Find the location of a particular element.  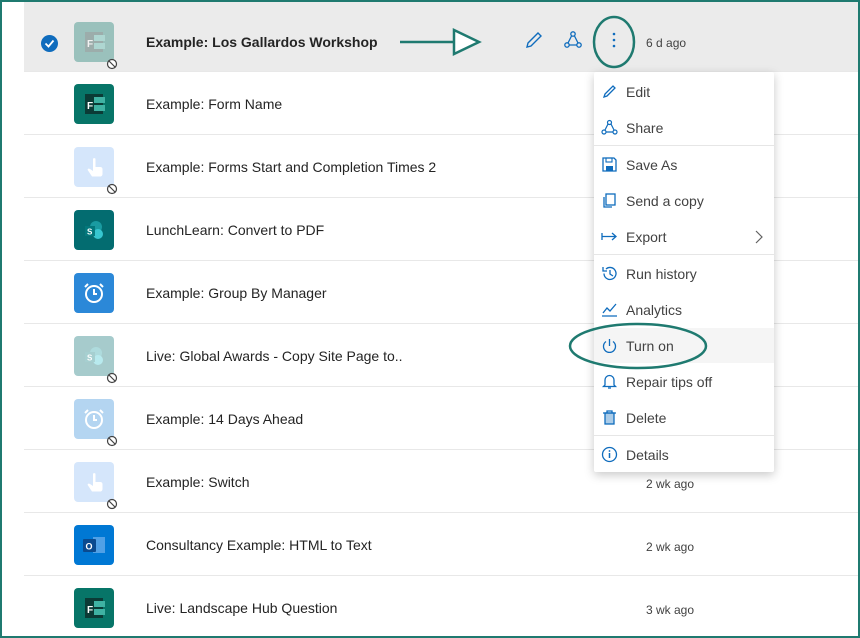

more-actions-button is located at coordinates (614, 40).